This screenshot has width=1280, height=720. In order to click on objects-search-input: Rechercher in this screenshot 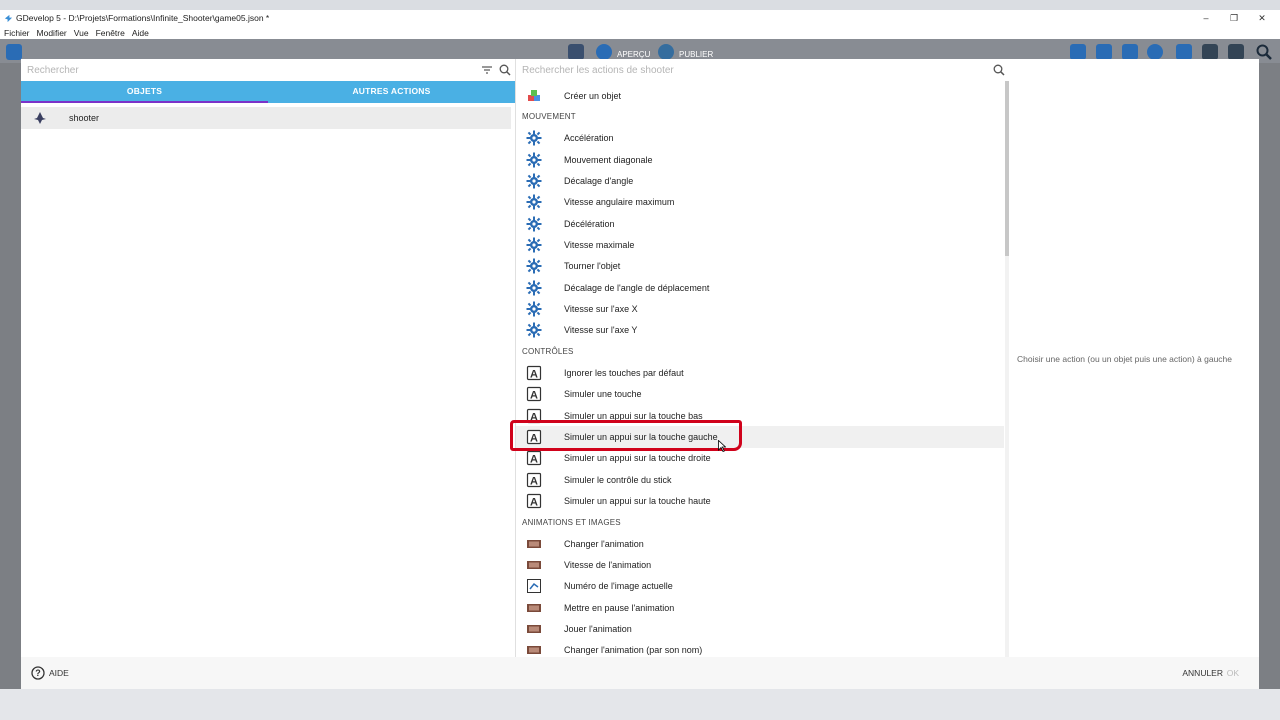, I will do `click(268, 70)`.